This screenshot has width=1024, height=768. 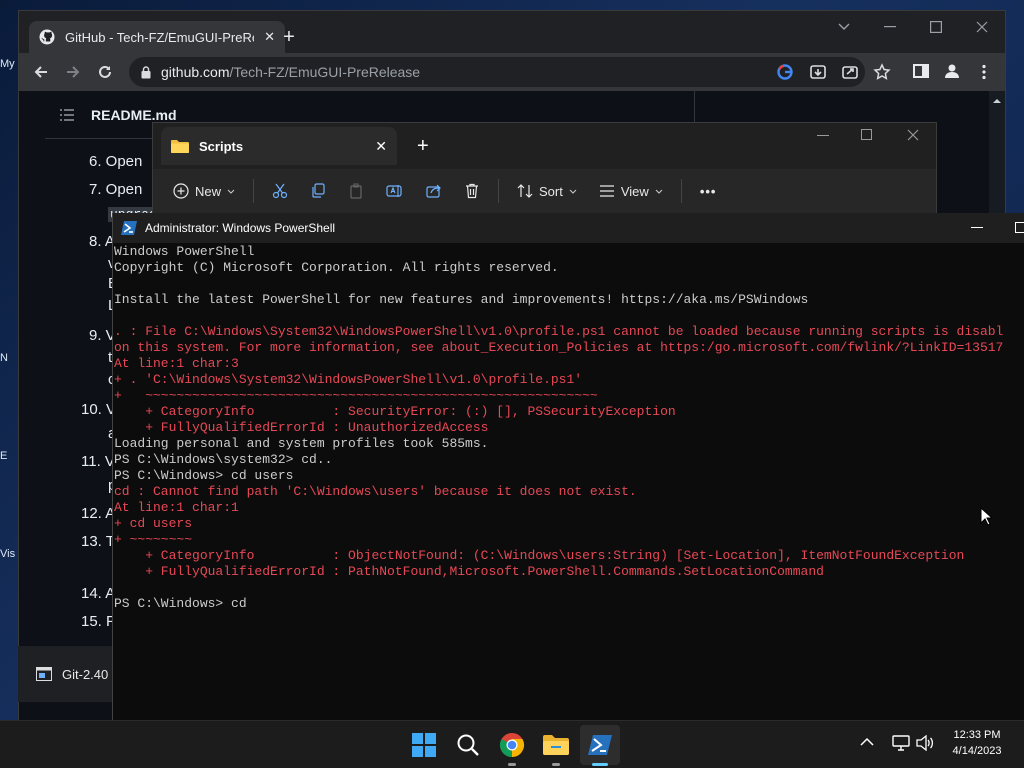 I want to click on running-indicator, so click(x=556, y=764).